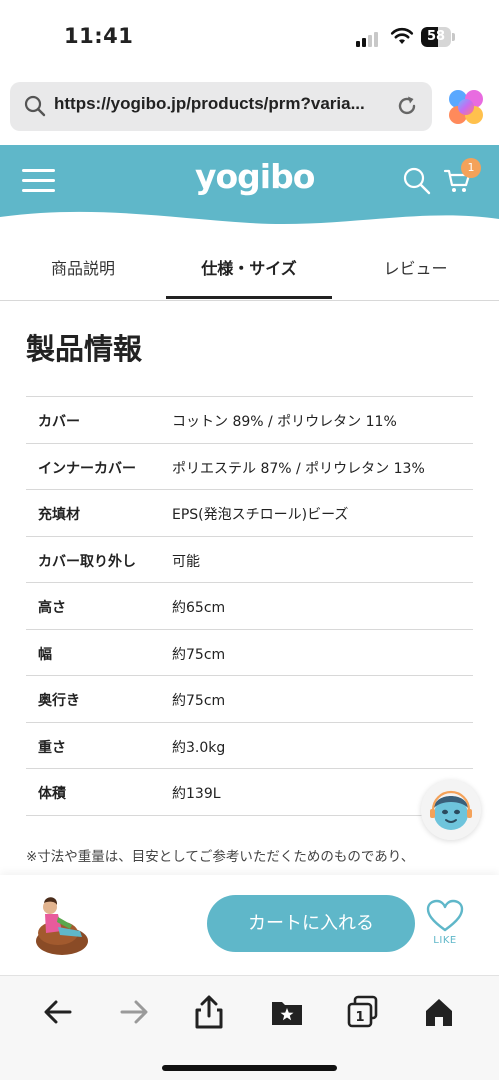  Describe the element at coordinates (45, 654) in the screenshot. I see `spec-label: 幅` at that location.